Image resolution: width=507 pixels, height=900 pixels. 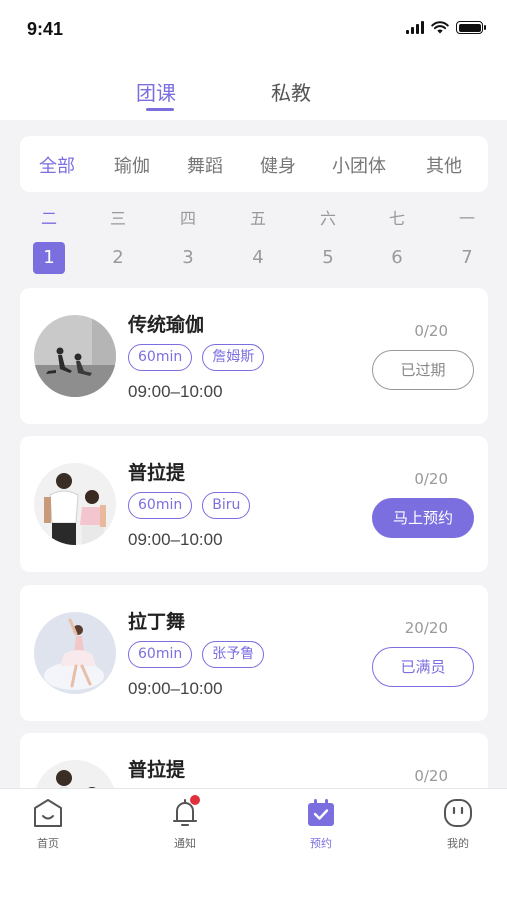 What do you see at coordinates (48, 843) in the screenshot?
I see `nav-label: 首页` at bounding box center [48, 843].